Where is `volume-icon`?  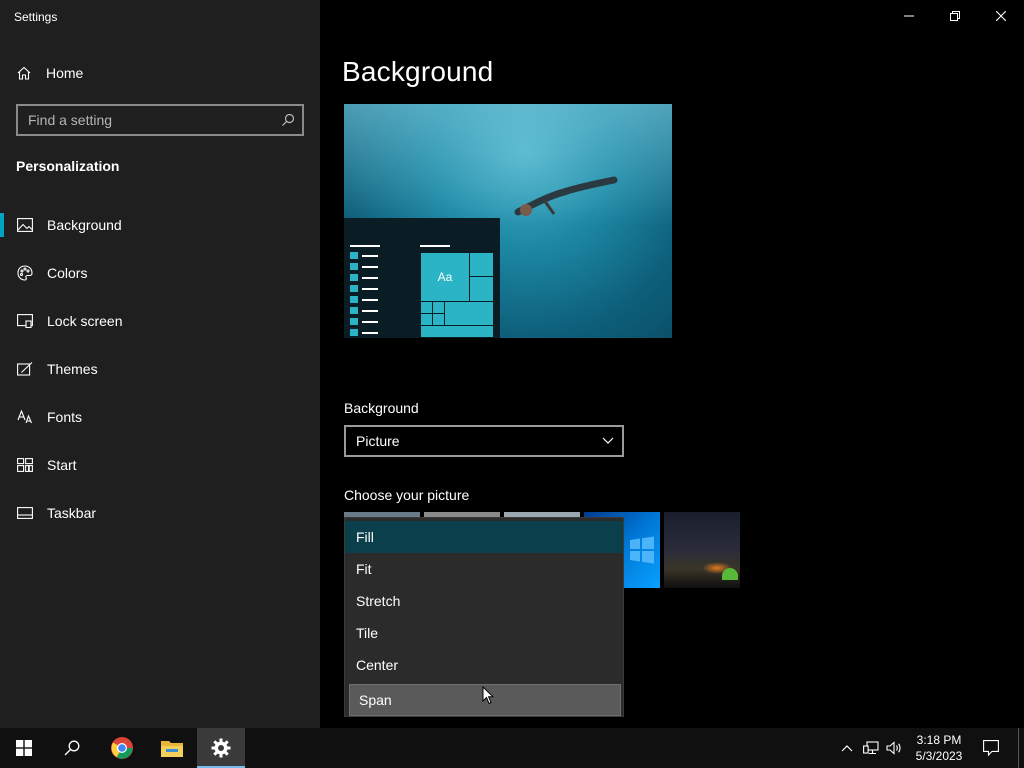
volume-icon is located at coordinates (893, 748).